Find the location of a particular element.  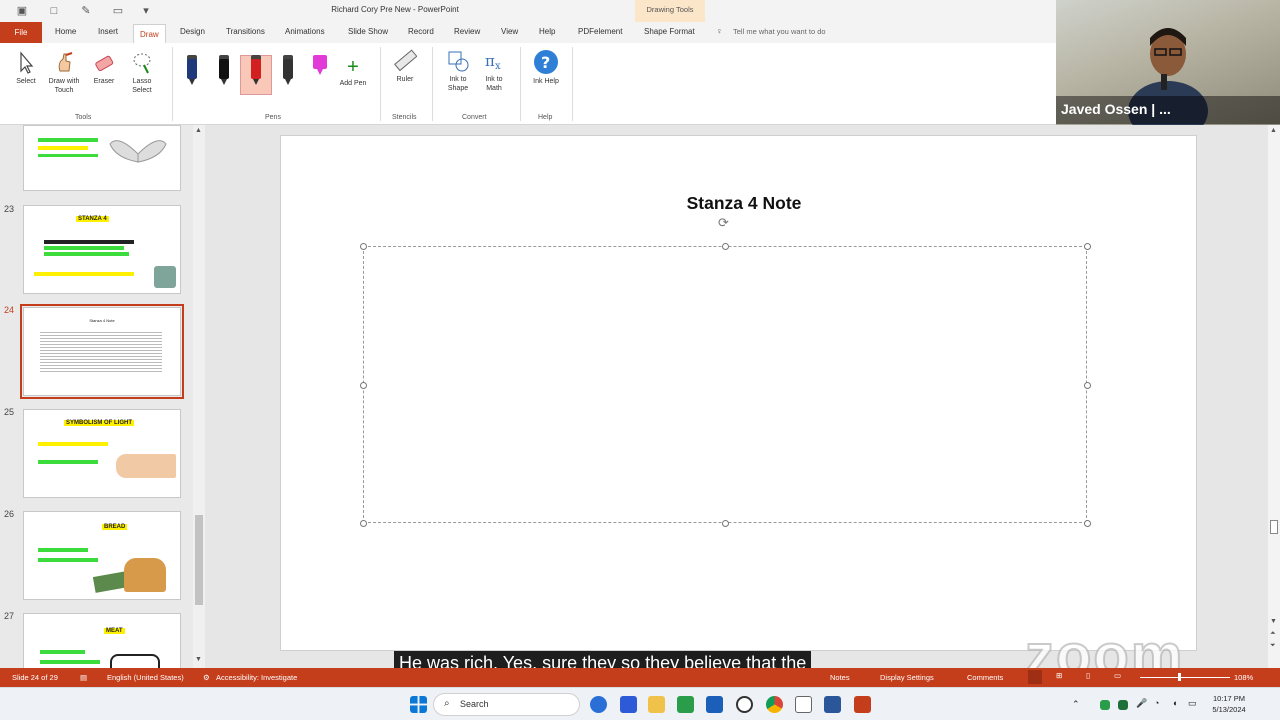

tab-slide-show: Slide Show is located at coordinates (368, 35).